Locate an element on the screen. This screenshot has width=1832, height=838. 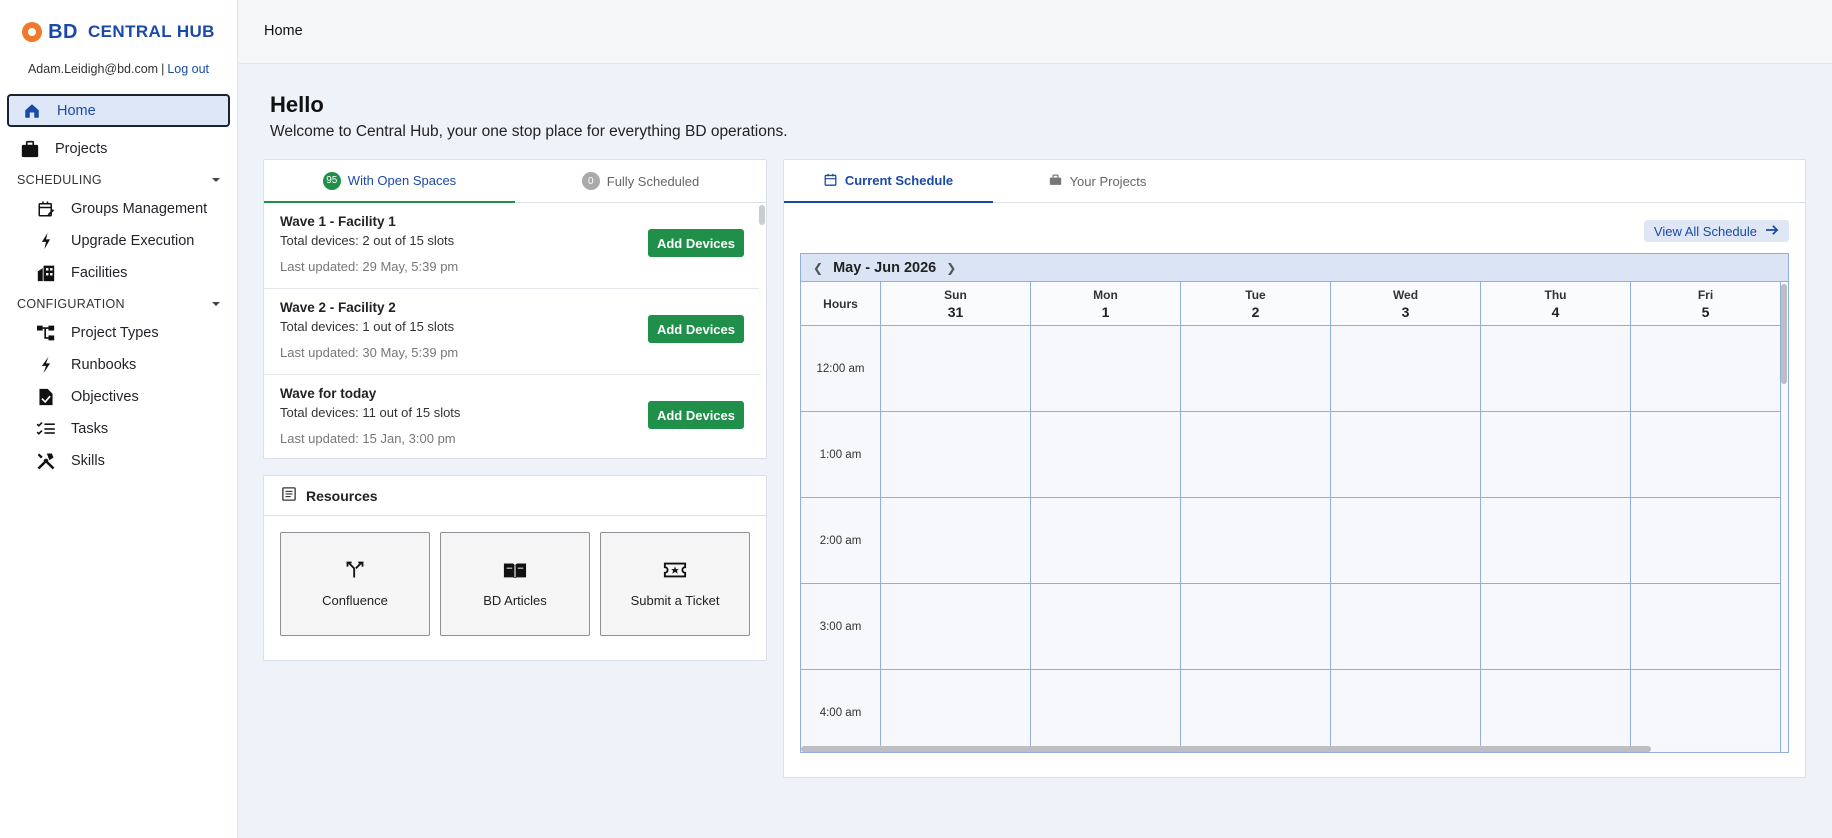
day-name: Tue is located at coordinates (1255, 295).